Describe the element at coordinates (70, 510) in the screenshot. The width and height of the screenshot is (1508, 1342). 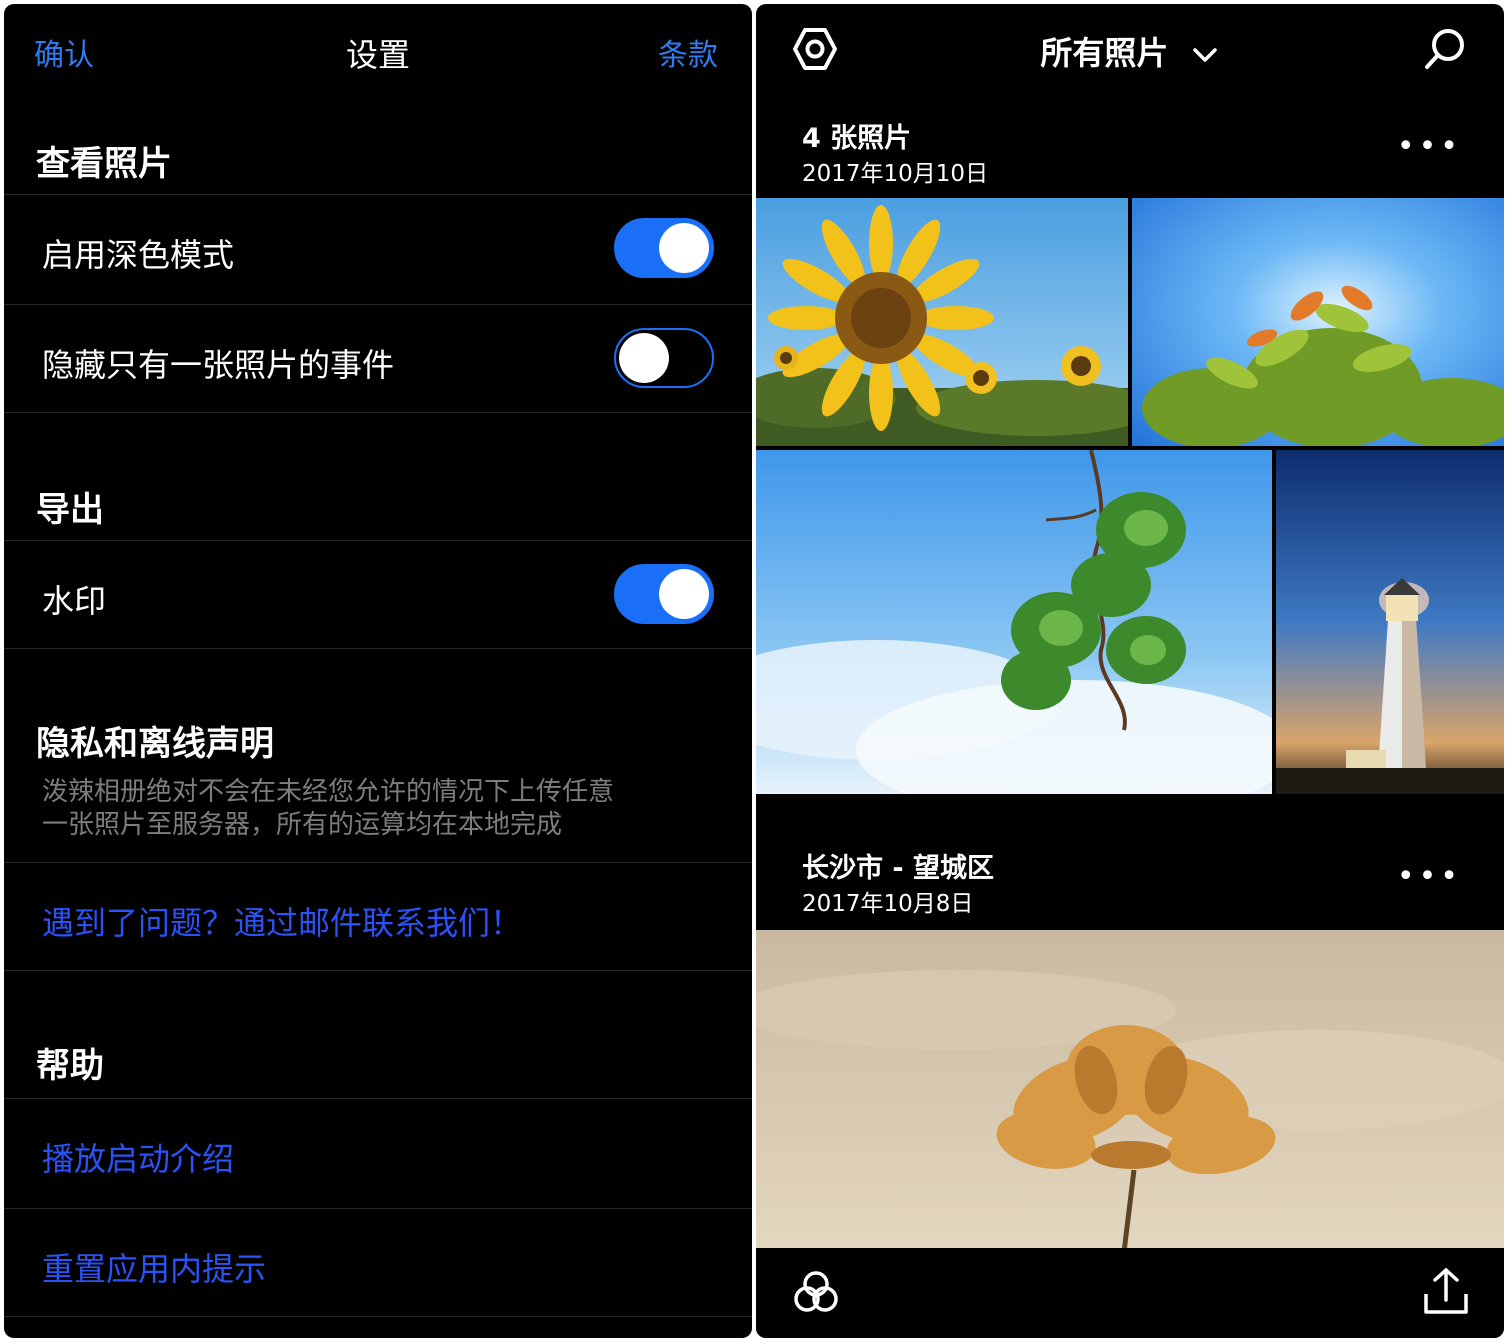
I see `section-title-export: 导出` at that location.